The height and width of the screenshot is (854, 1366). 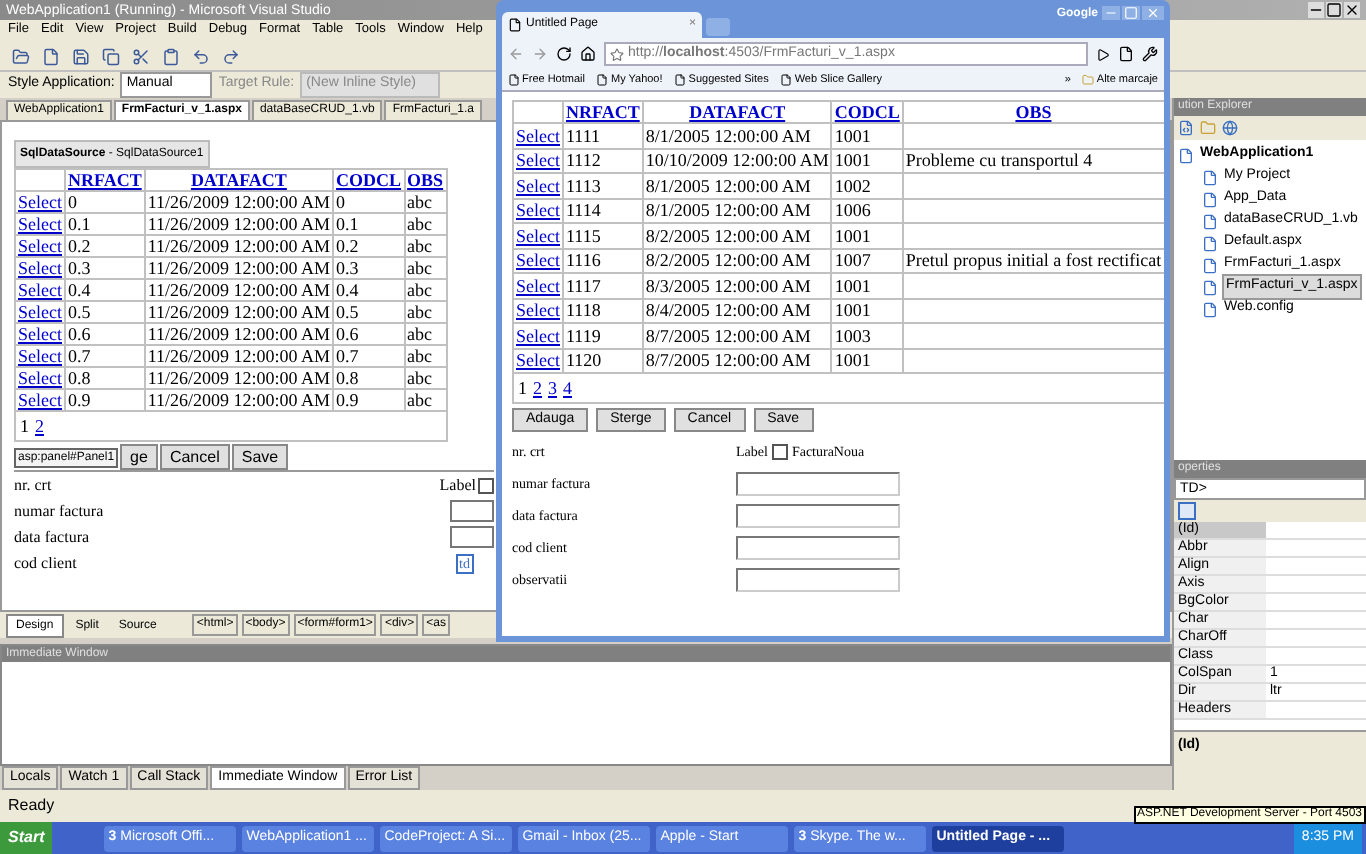 I want to click on form-button: Cancel, so click(x=194, y=457).